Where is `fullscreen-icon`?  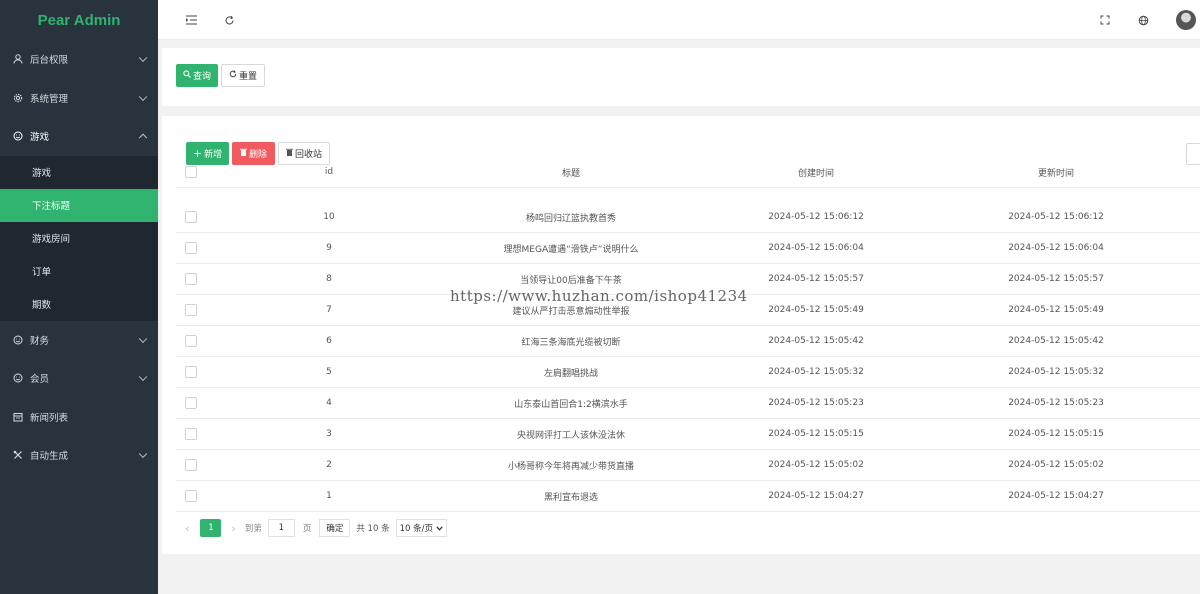
fullscreen-icon is located at coordinates (1105, 20).